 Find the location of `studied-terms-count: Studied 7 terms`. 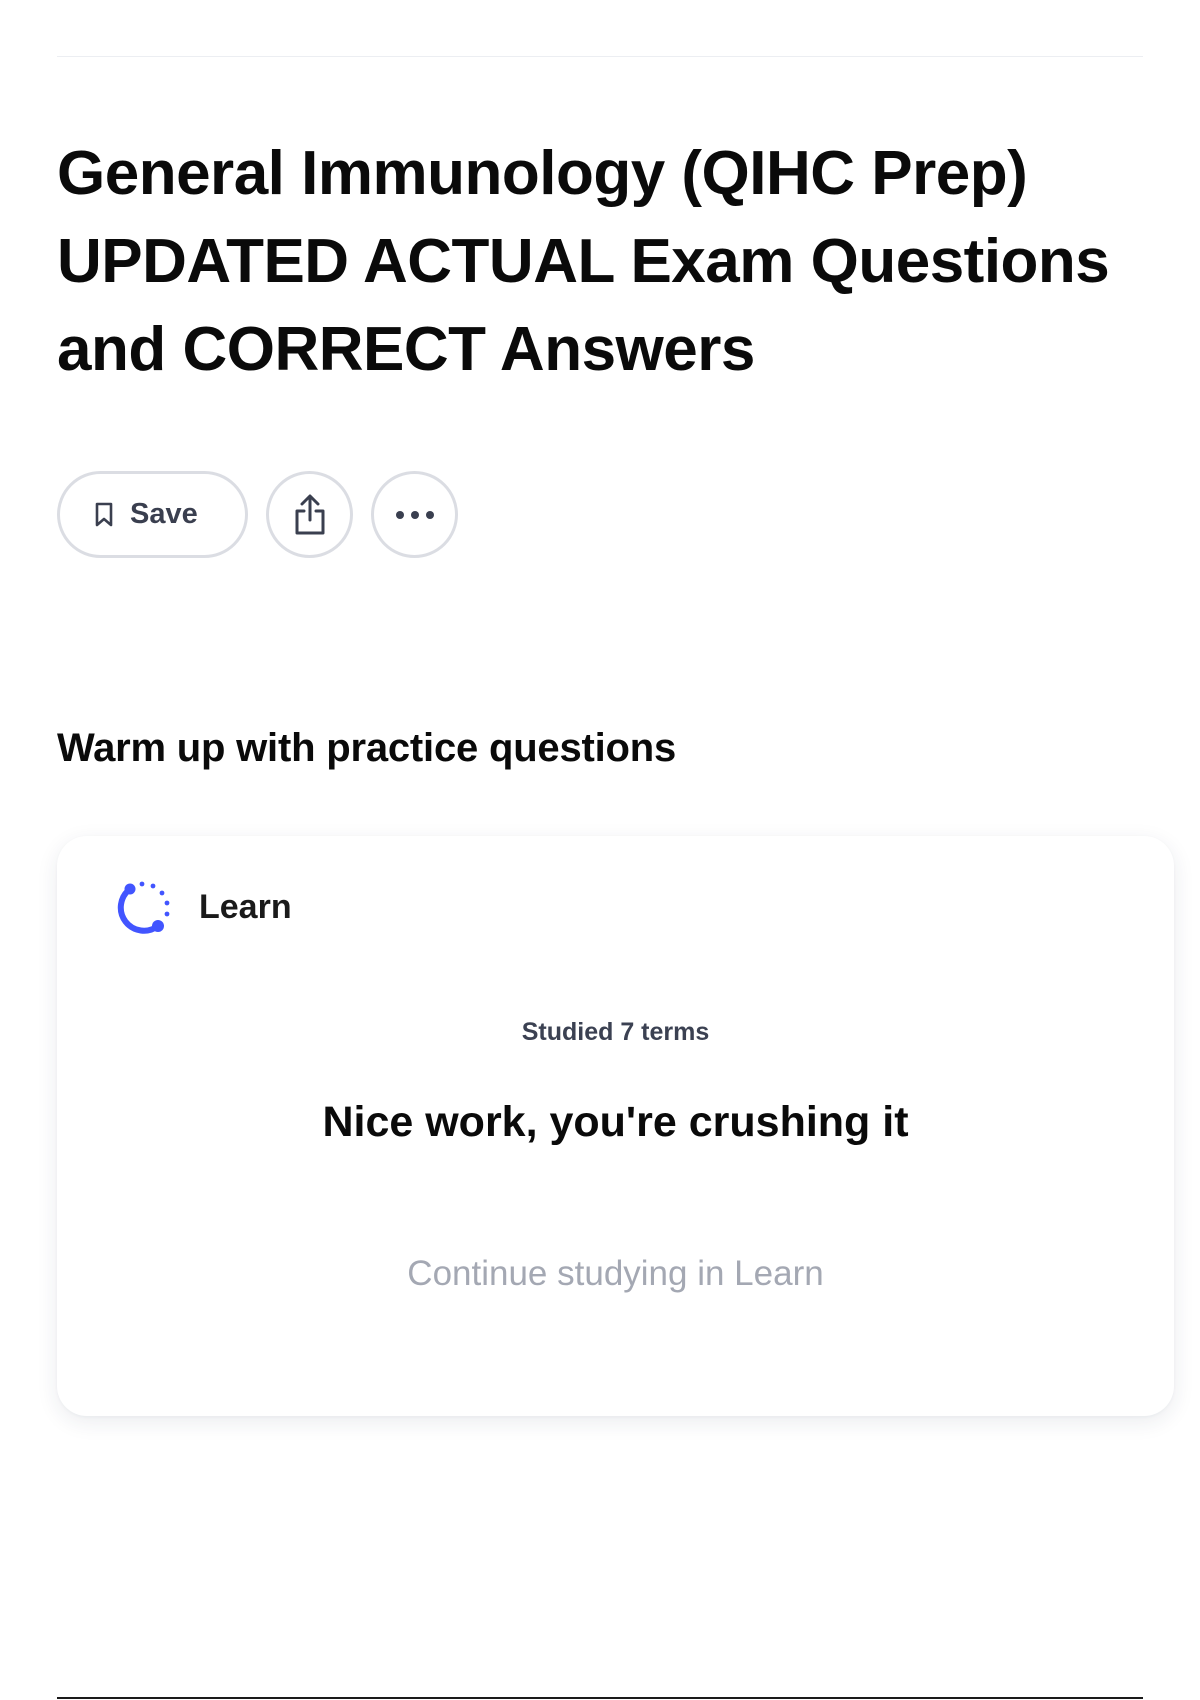

studied-terms-count: Studied 7 terms is located at coordinates (615, 1032).